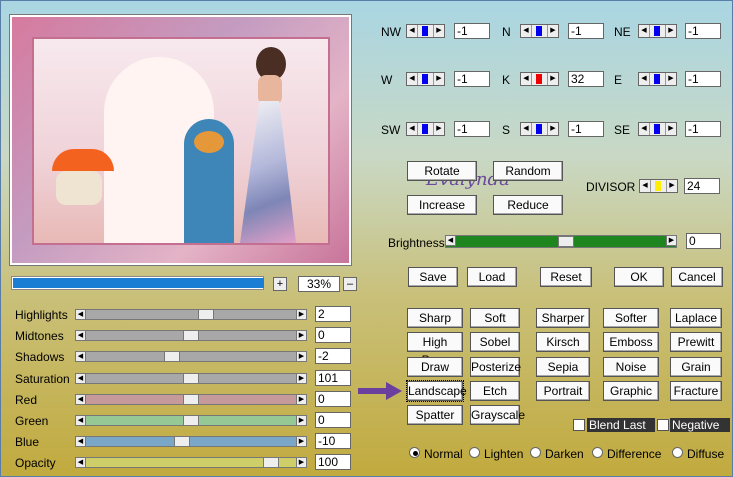 The image size is (733, 477). What do you see at coordinates (191, 378) in the screenshot?
I see `saturation-slider: ◀ ▶` at bounding box center [191, 378].